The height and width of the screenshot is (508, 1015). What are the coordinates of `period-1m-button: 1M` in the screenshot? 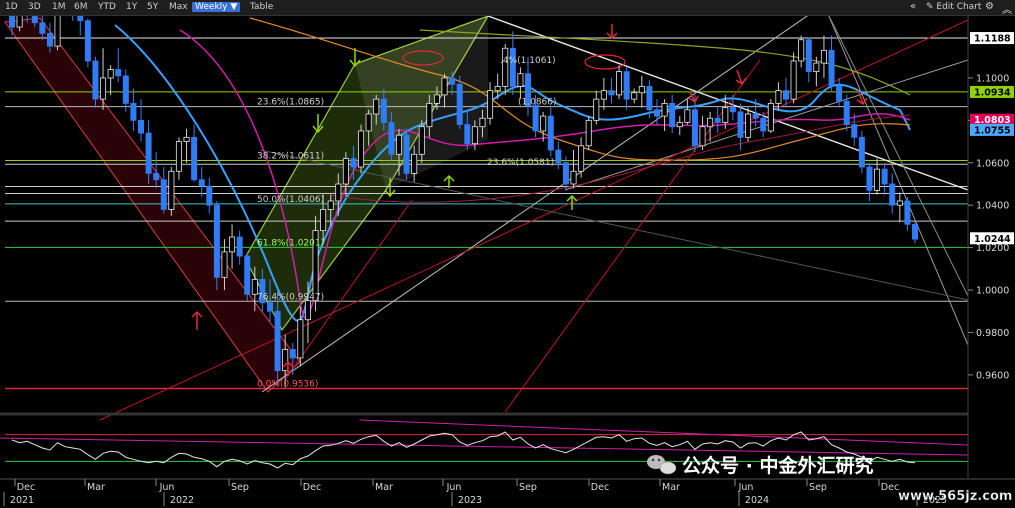 It's located at (59, 7).